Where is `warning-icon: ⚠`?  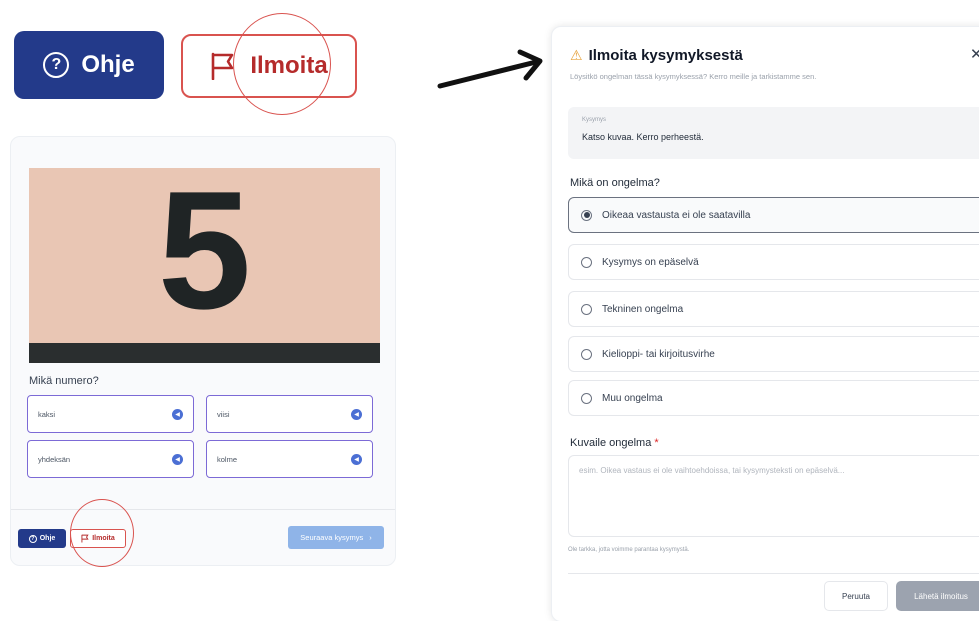 warning-icon: ⚠ is located at coordinates (576, 55).